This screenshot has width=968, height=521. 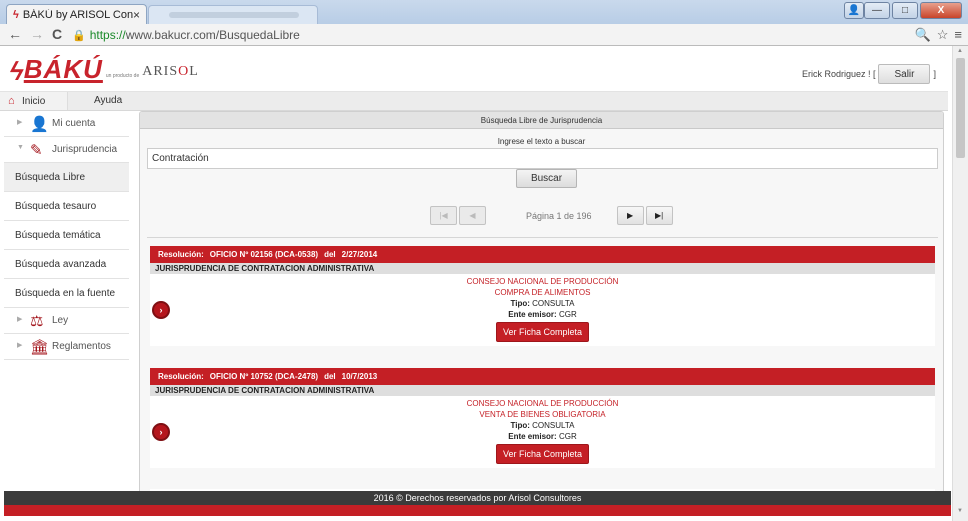 What do you see at coordinates (81, 346) in the screenshot?
I see `sidebar-item-label: Reglamentos` at bounding box center [81, 346].